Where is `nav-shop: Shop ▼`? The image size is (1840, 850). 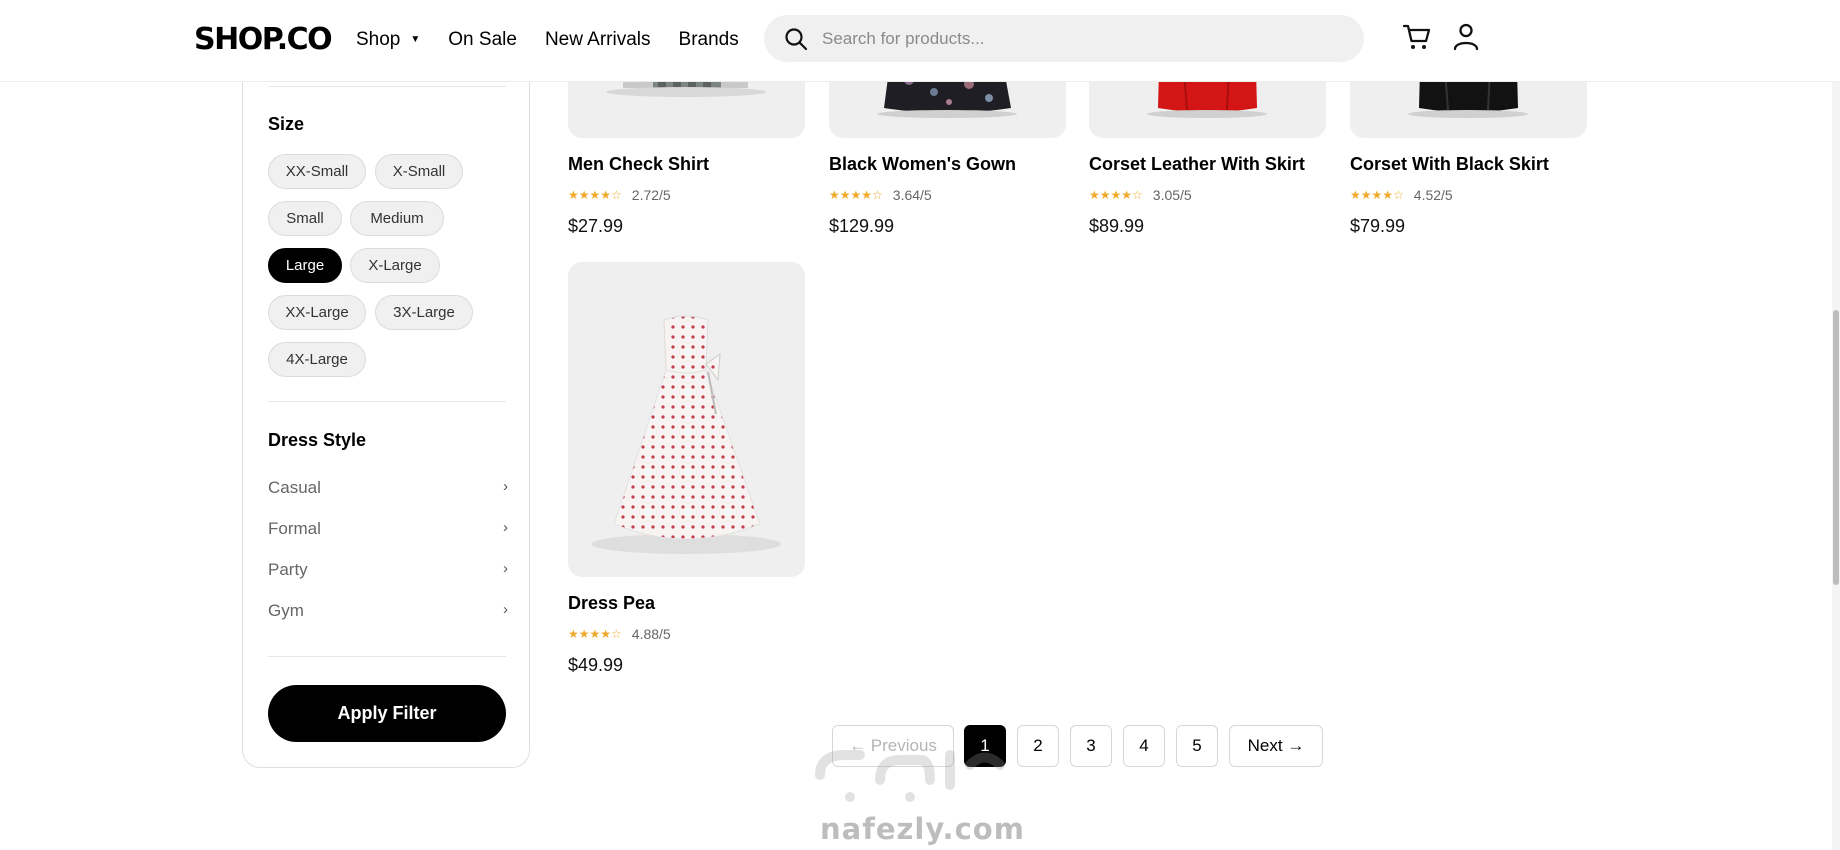
nav-shop: Shop ▼ is located at coordinates (388, 40).